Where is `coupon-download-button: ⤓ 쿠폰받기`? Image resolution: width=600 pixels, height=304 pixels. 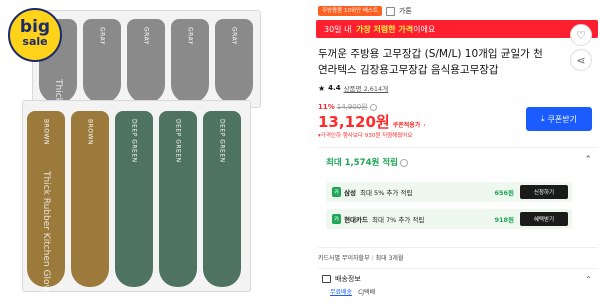
coupon-download-button: ⤓ 쿠폰받기 is located at coordinates (559, 119).